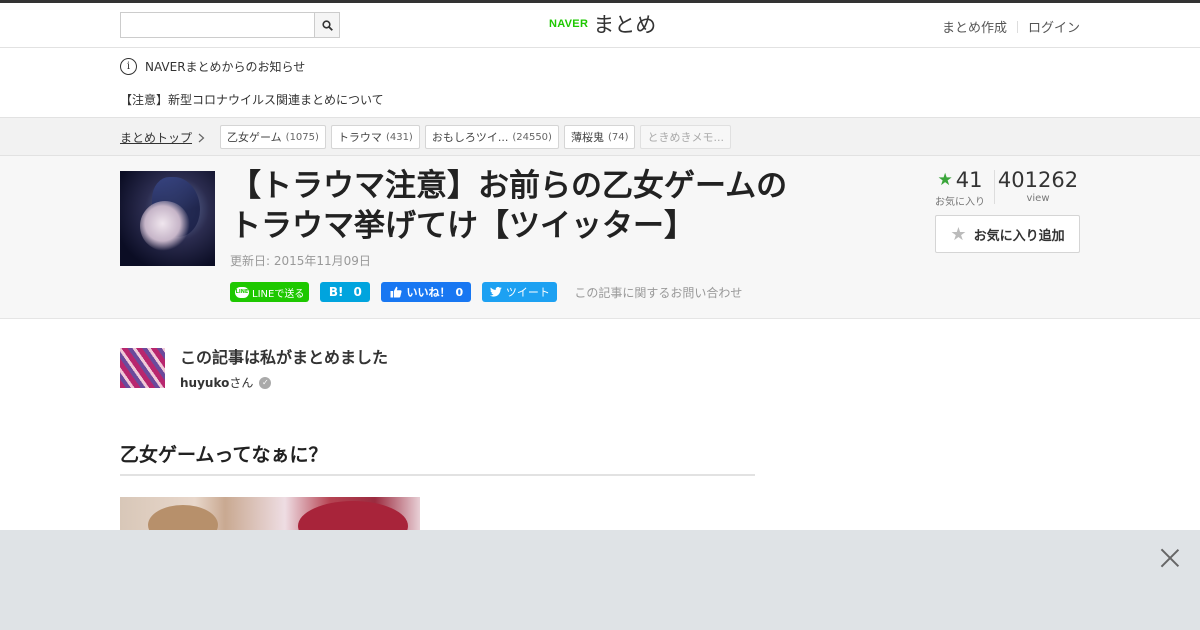 The width and height of the screenshot is (1200, 630). I want to click on header-links: まとめ作成 ログイン, so click(1011, 26).